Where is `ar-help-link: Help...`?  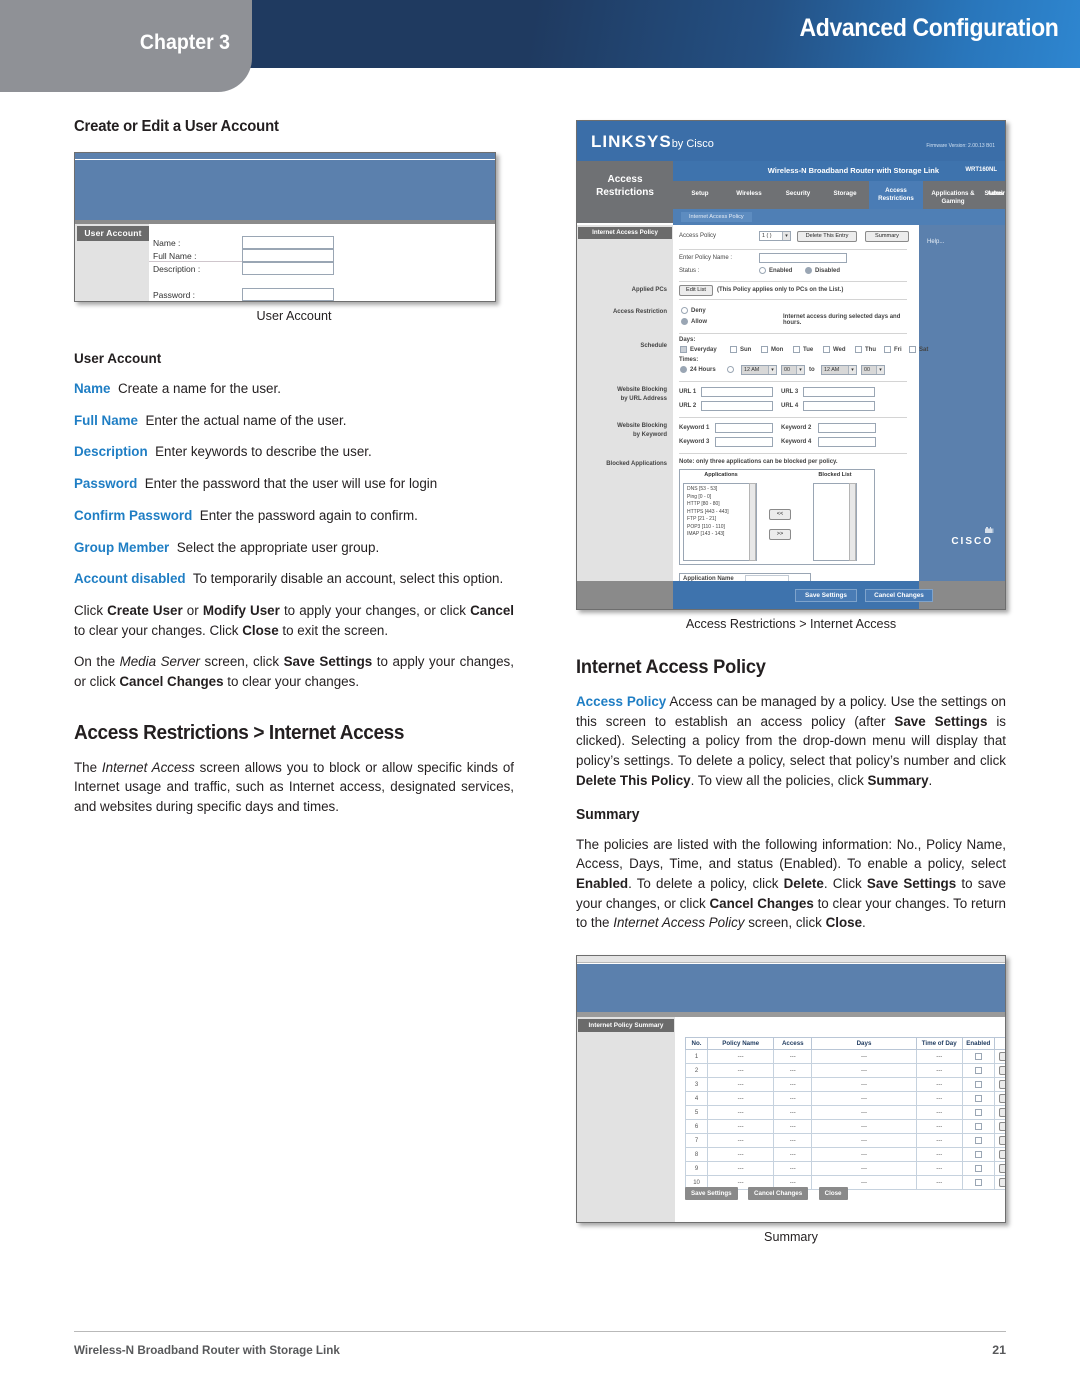 ar-help-link: Help... is located at coordinates (935, 242).